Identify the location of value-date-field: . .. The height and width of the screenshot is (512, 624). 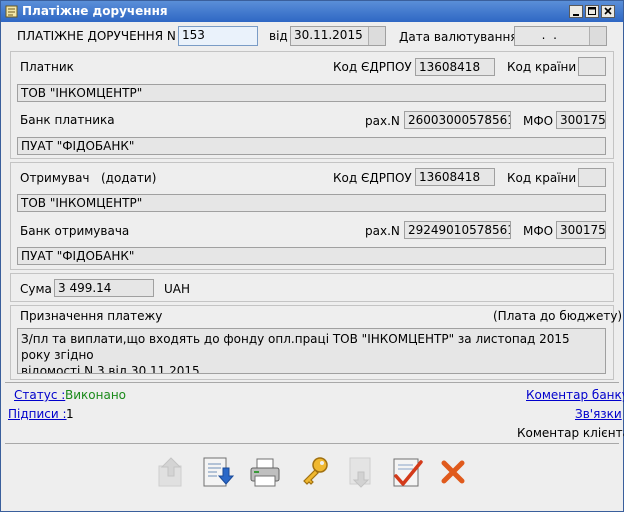
(560, 36).